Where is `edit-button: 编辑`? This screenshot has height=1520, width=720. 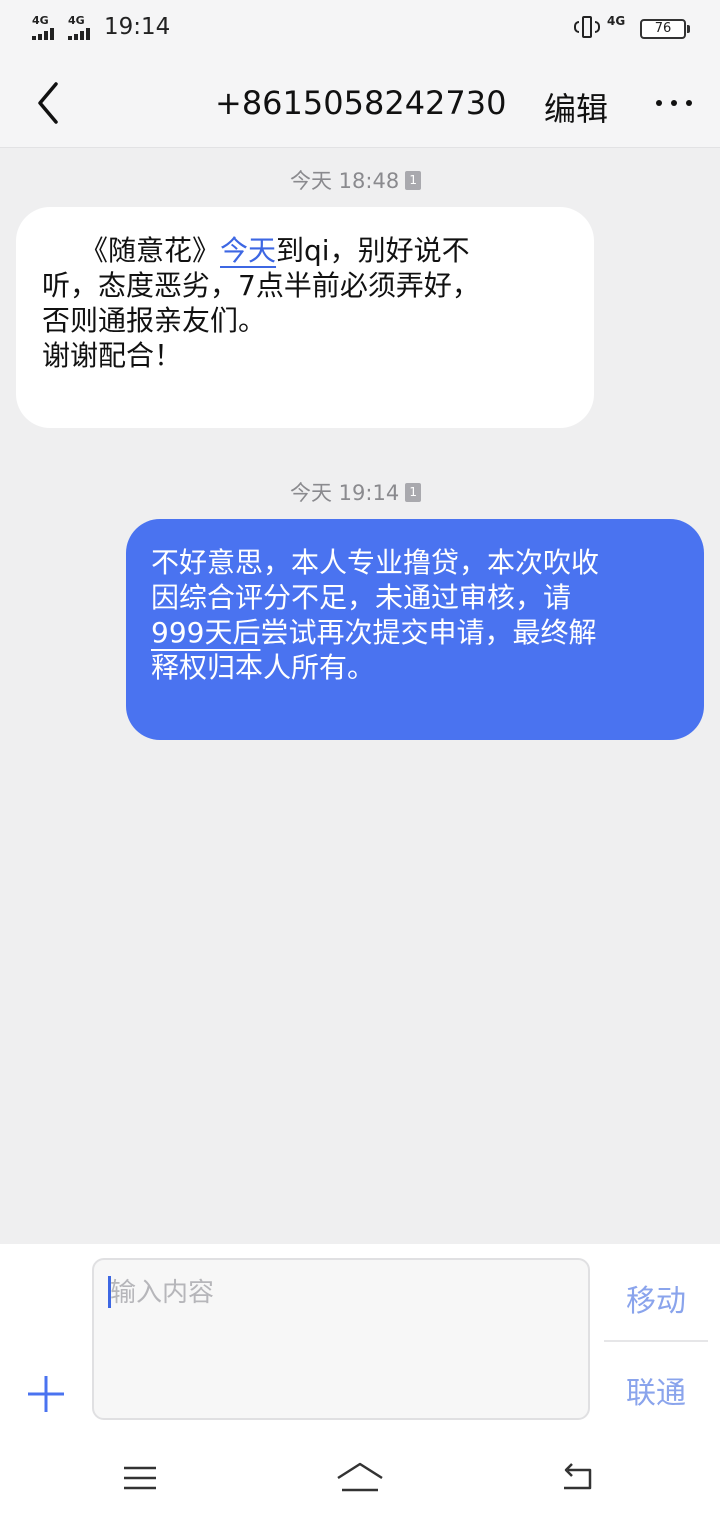
edit-button: 编辑 is located at coordinates (576, 107).